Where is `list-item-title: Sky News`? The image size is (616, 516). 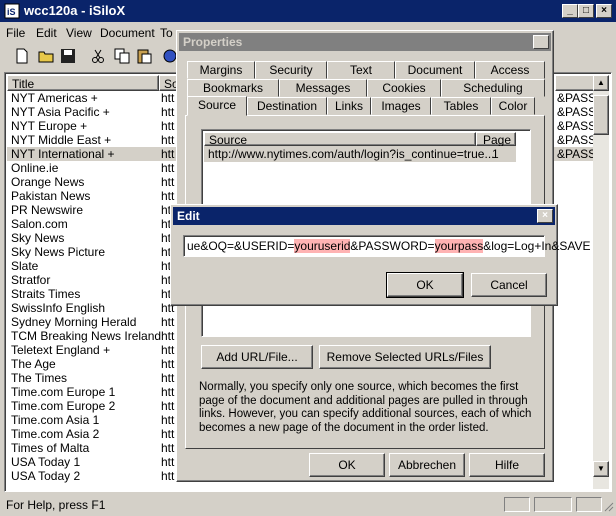
list-item-title: Sky News is located at coordinates (37, 238).